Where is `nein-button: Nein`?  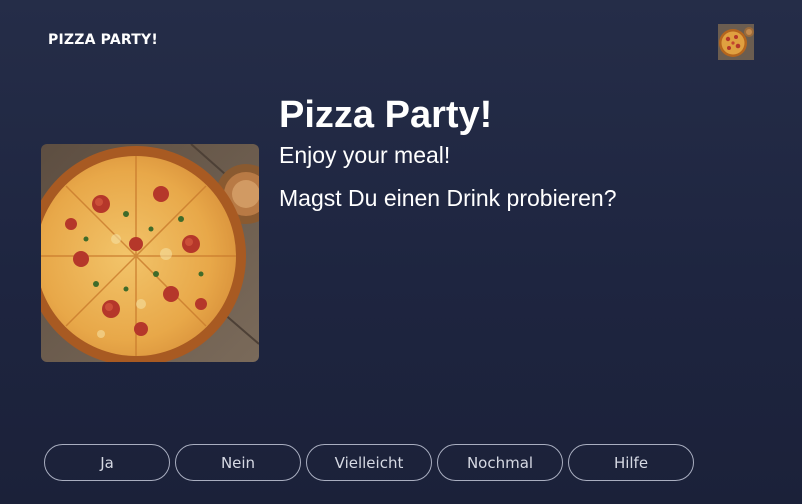 nein-button: Nein is located at coordinates (238, 462).